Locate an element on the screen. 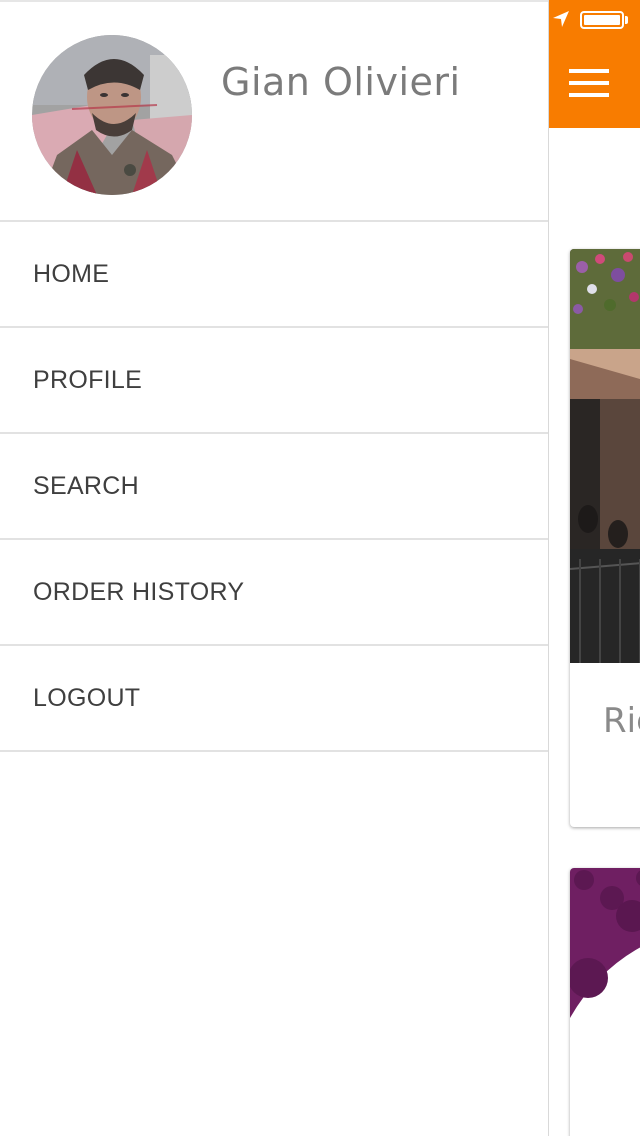 The width and height of the screenshot is (640, 1136). avatar is located at coordinates (112, 115).